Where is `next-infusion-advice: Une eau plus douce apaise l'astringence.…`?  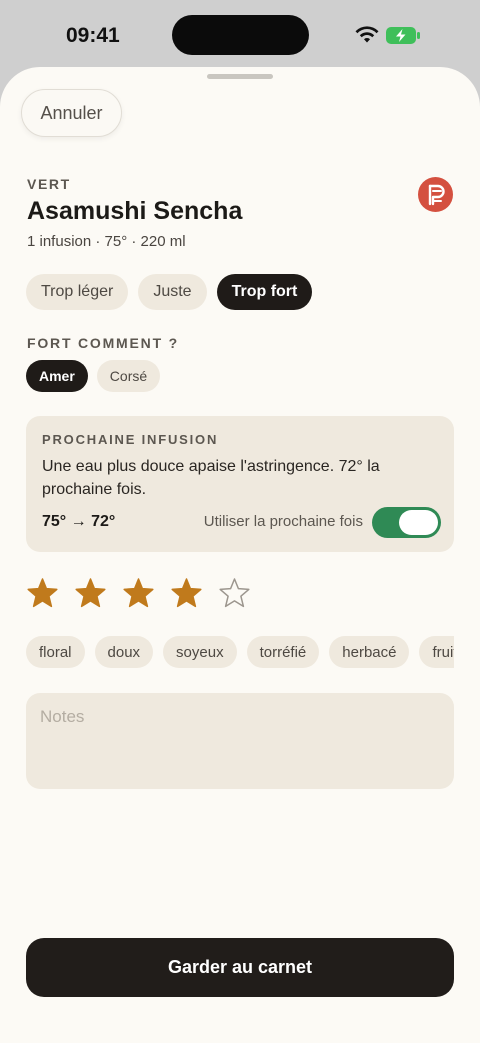 next-infusion-advice: Une eau plus douce apaise l'astringence.… is located at coordinates (211, 478).